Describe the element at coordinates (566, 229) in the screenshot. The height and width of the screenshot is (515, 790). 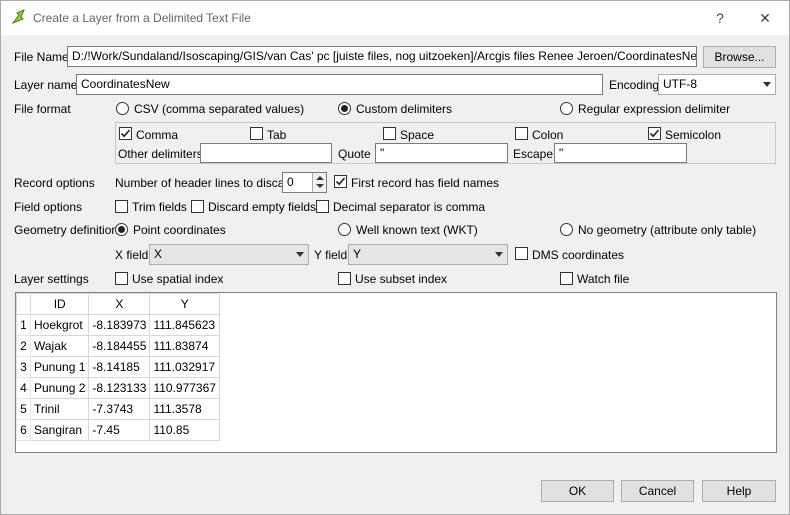
I see `no-geometry-radio` at that location.